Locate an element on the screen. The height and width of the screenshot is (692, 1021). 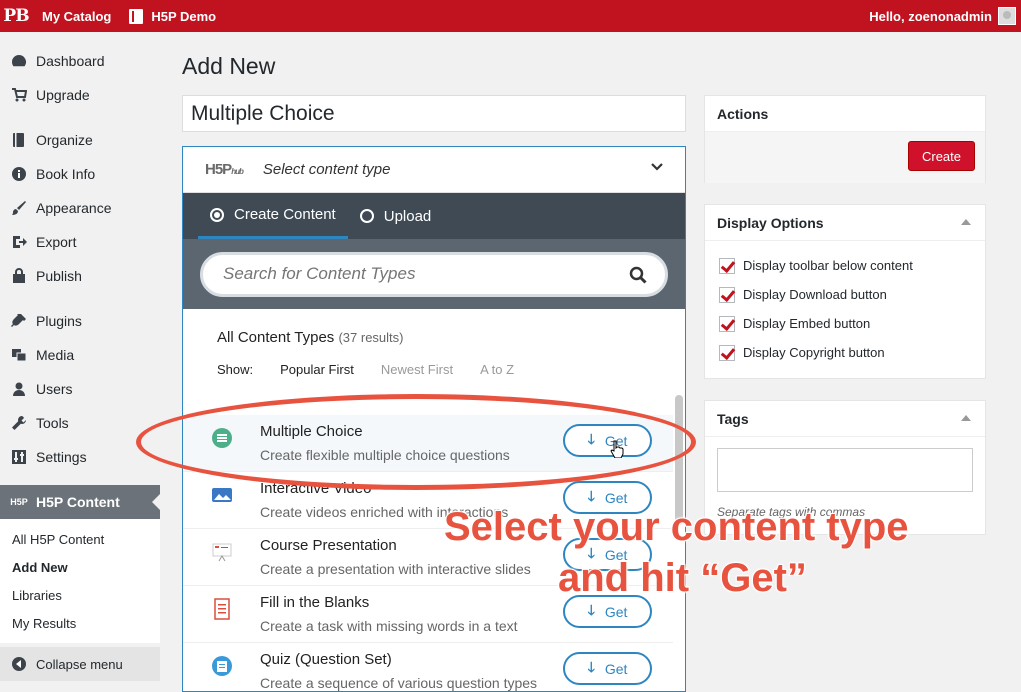
organize-icon is located at coordinates (19, 140).